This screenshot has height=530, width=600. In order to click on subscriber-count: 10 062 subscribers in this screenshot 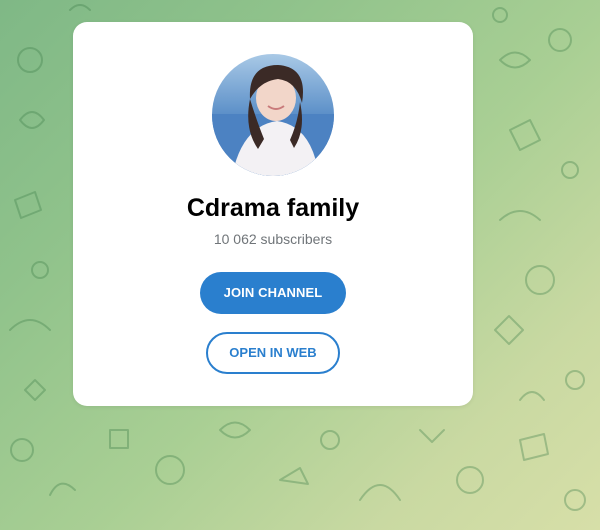, I will do `click(273, 239)`.